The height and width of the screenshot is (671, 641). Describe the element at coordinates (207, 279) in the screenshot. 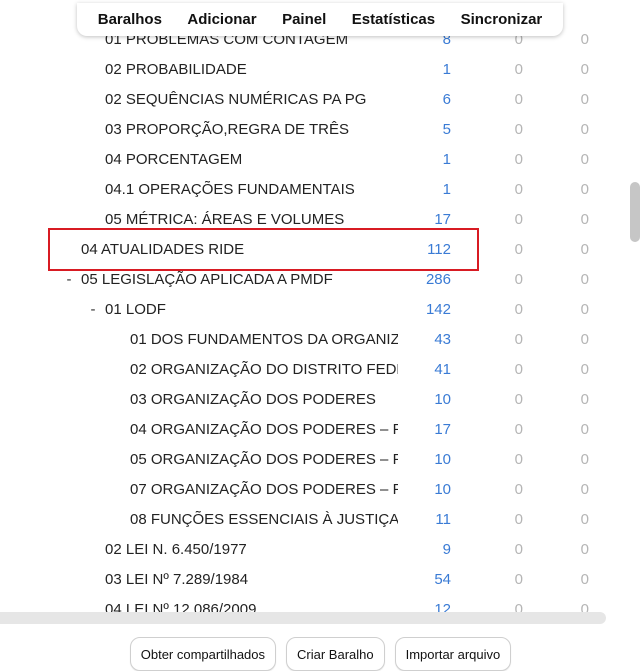

I see `deck-name: 05 LEGISLAÇÃO APLICADA A PMDF` at that location.